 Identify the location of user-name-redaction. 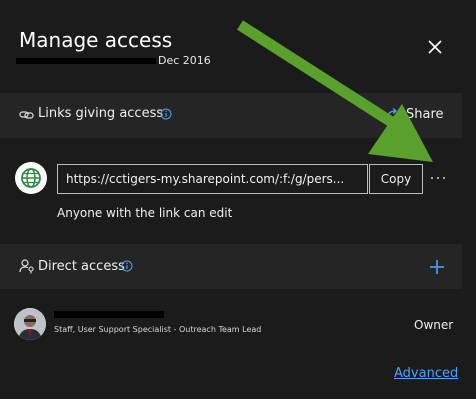
(109, 314).